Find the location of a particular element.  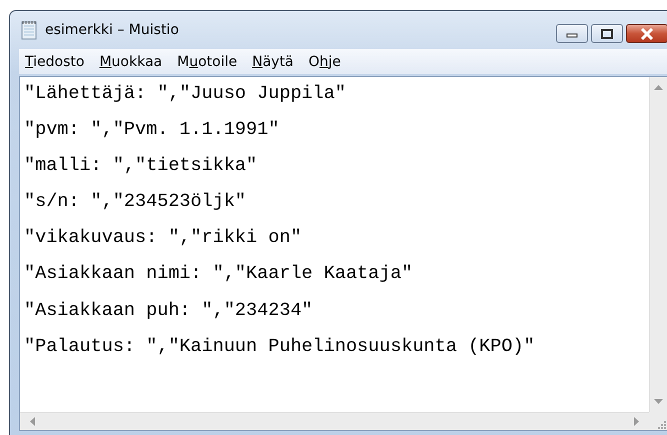

right-arrow-icon is located at coordinates (636, 421).